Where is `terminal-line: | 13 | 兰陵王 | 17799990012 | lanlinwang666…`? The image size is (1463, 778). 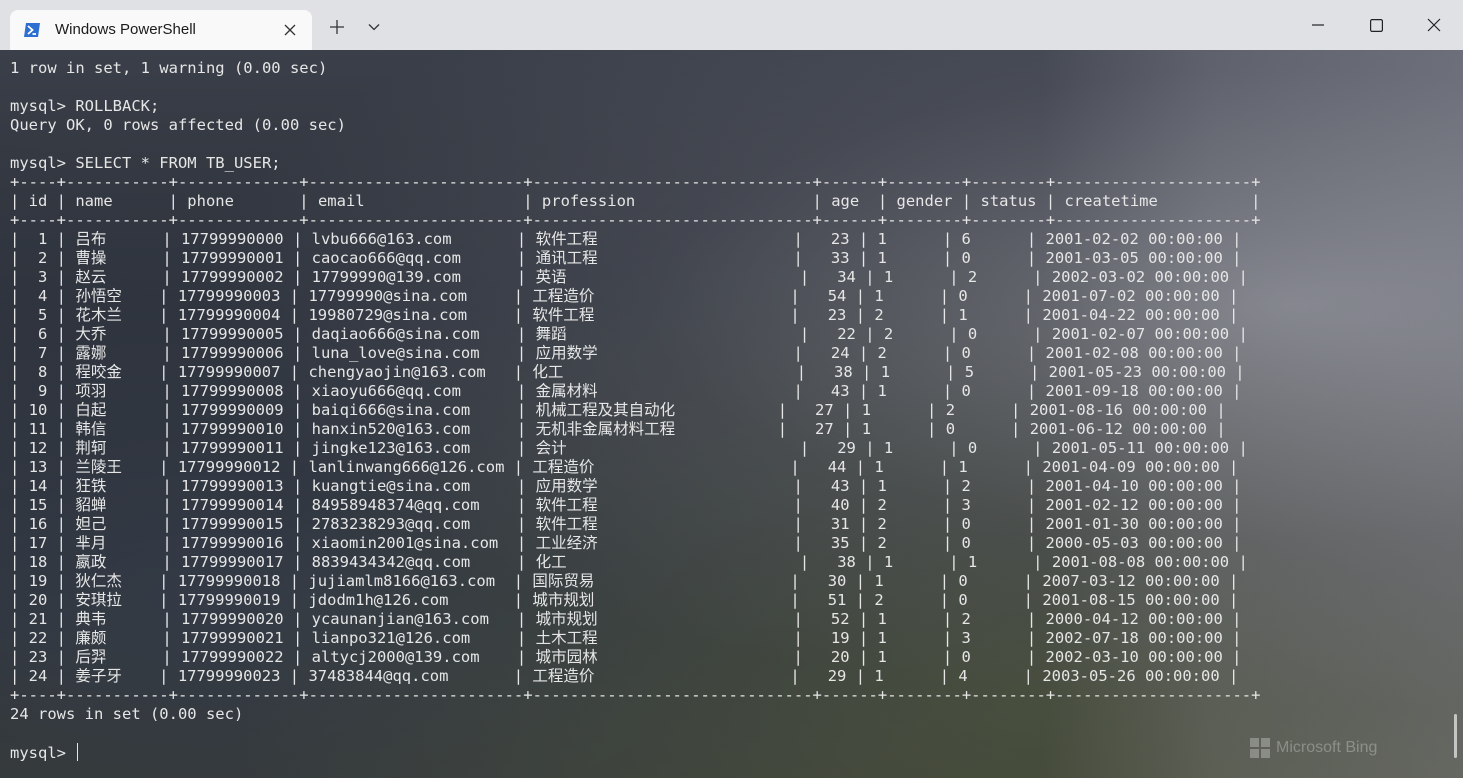 terminal-line: | 13 | 兰陵王 | 17799990012 | lanlinwang666… is located at coordinates (624, 467).